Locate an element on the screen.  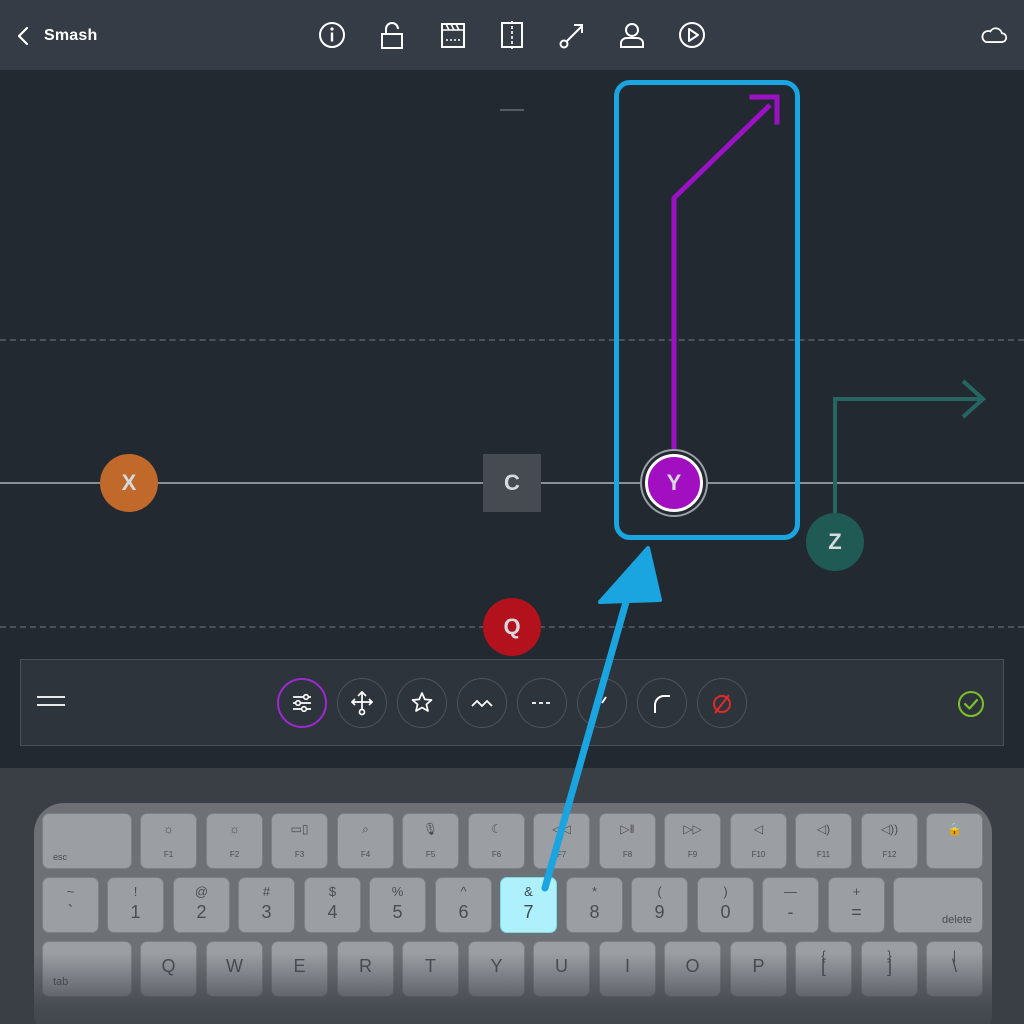
dashed-line-icon is located at coordinates (542, 703).